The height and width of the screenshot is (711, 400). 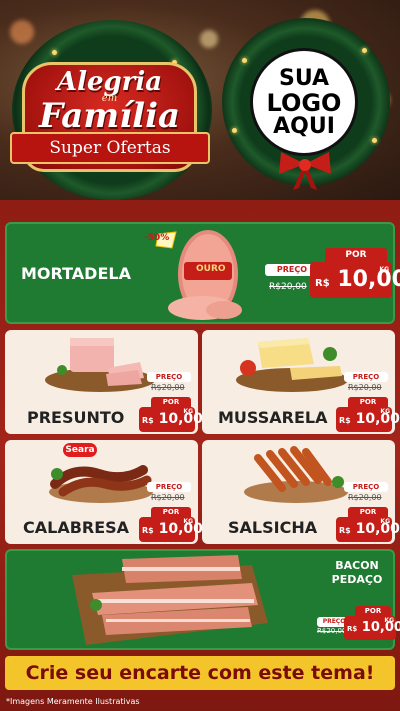 I want to click on logo-text-2: LOGO, so click(x=304, y=103).